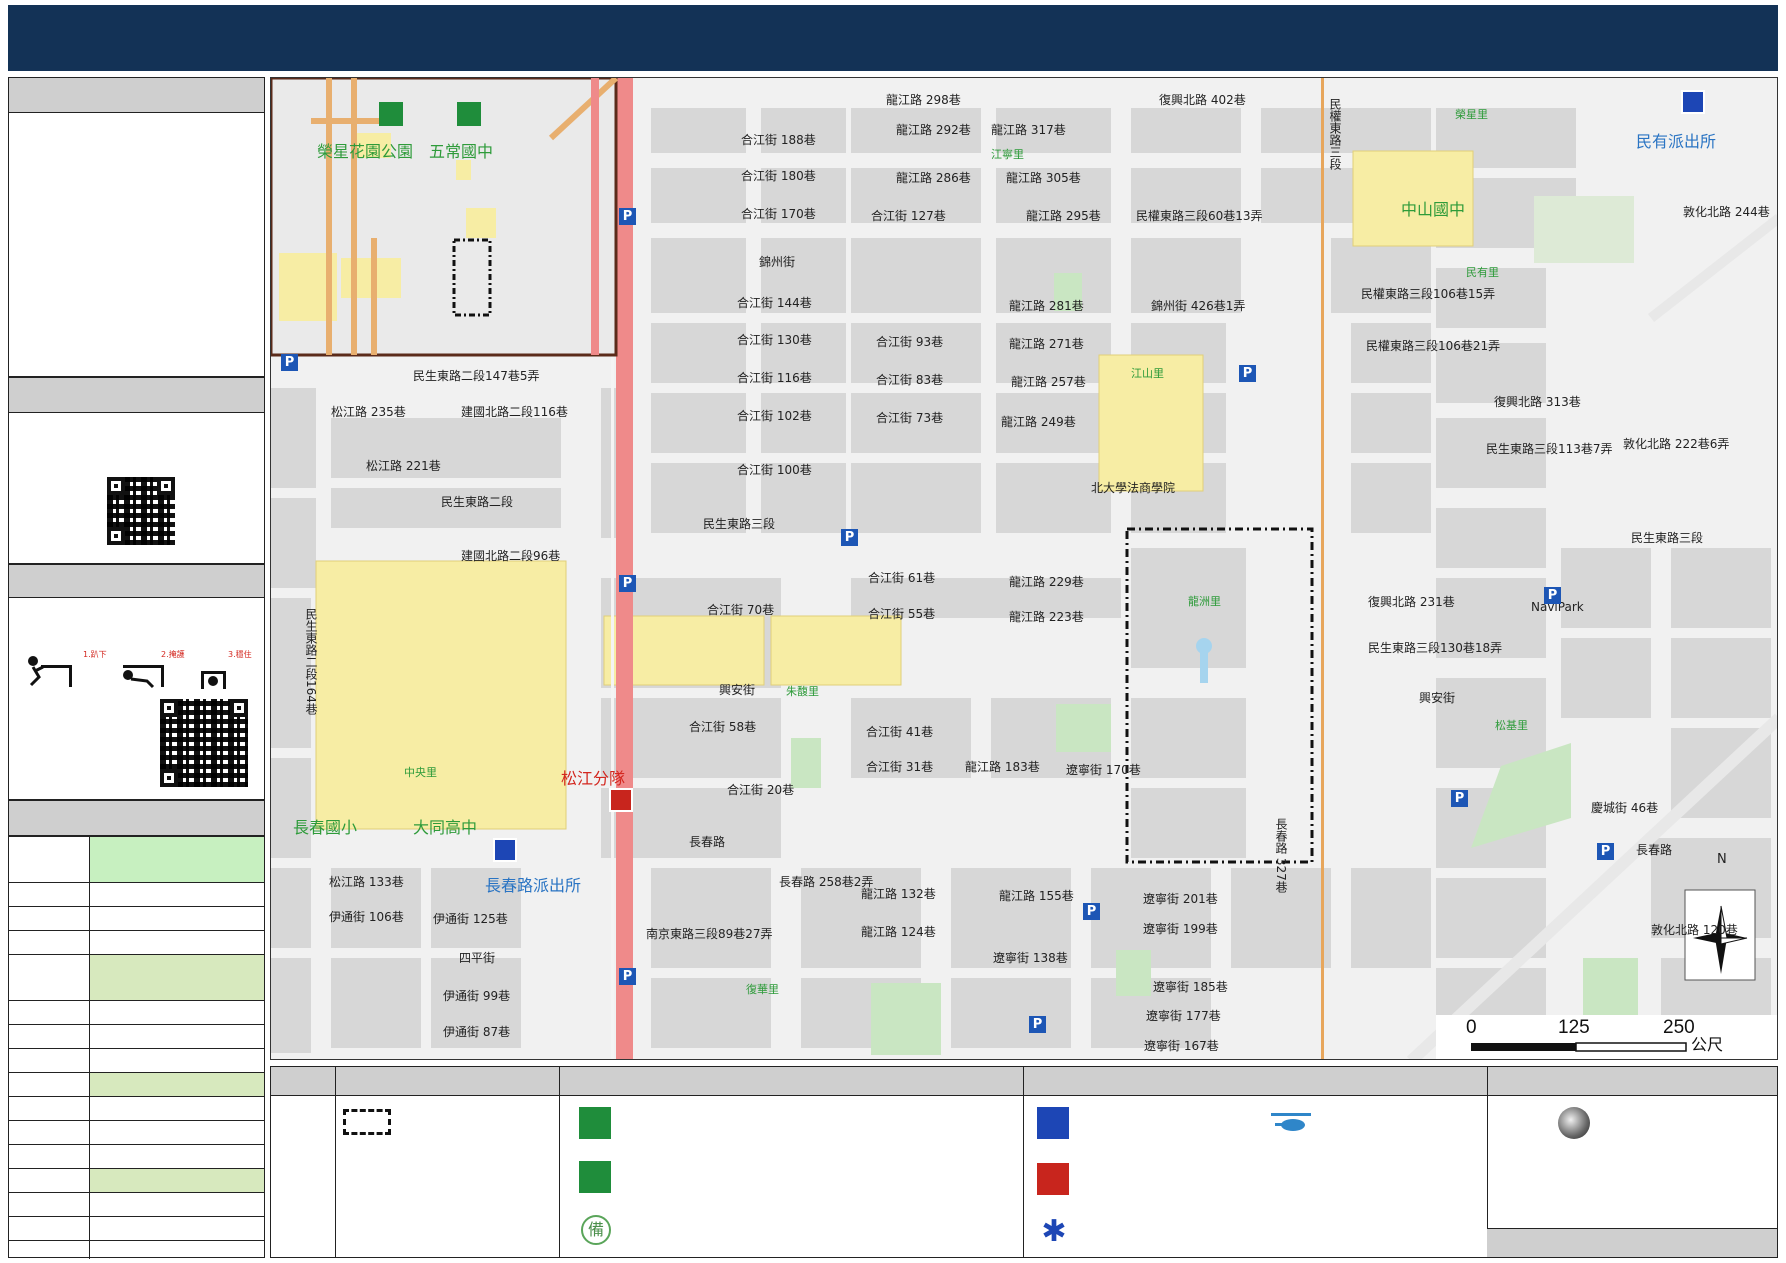 This screenshot has height=1263, width=1786. I want to click on inset-map, so click(445, 217).